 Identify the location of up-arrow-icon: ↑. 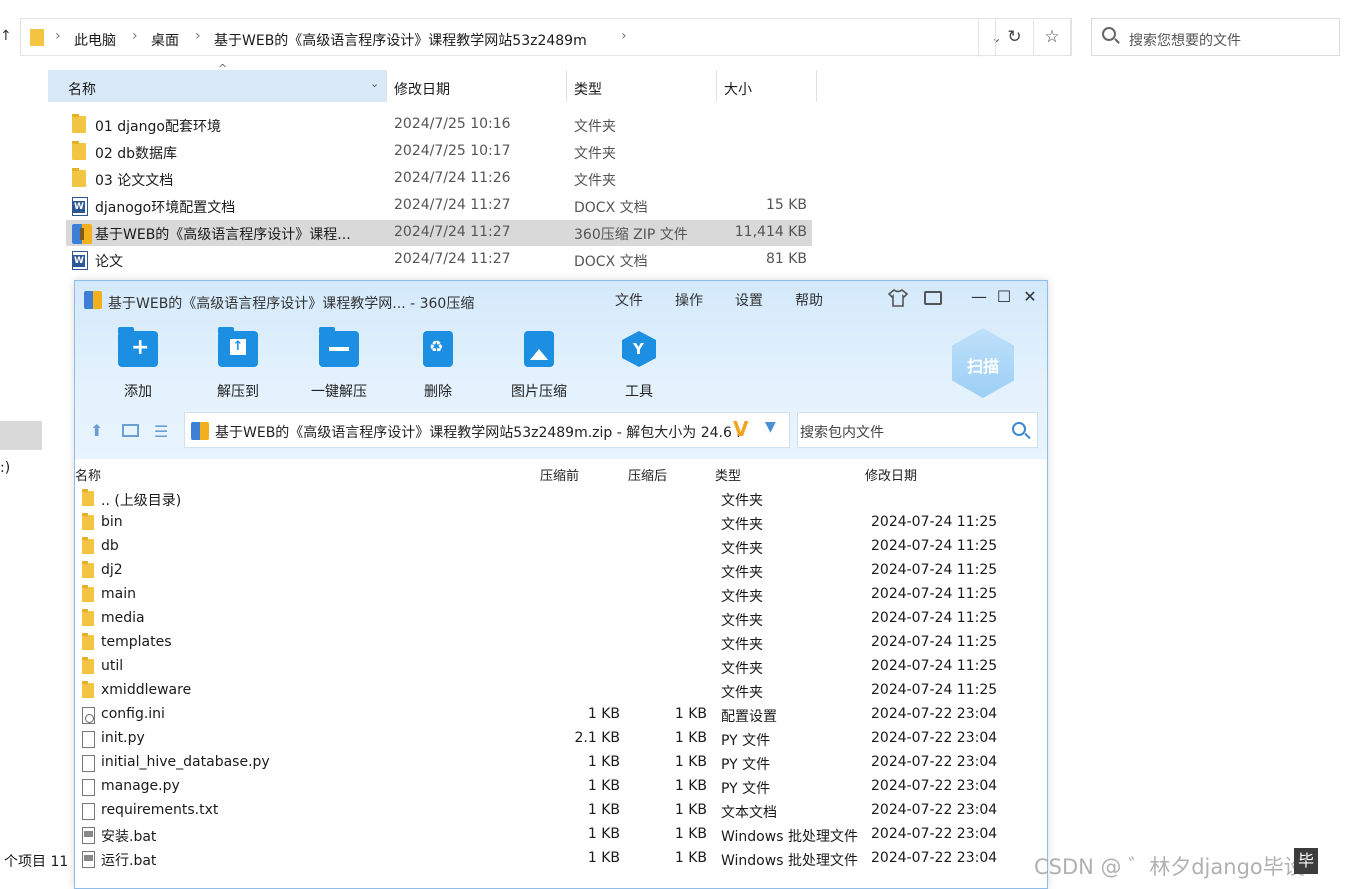
(6, 36).